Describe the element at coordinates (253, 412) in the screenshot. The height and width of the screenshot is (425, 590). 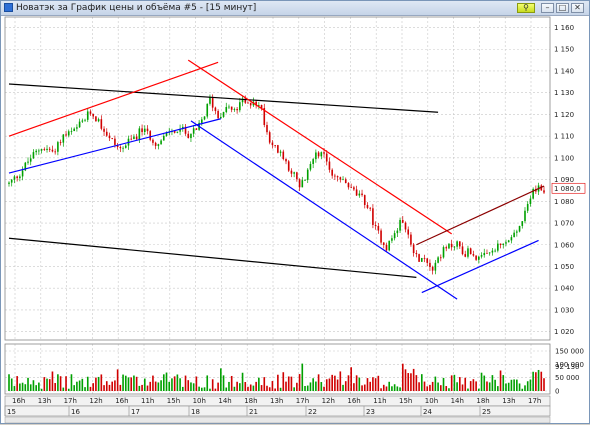
I see `day-label: 21` at that location.